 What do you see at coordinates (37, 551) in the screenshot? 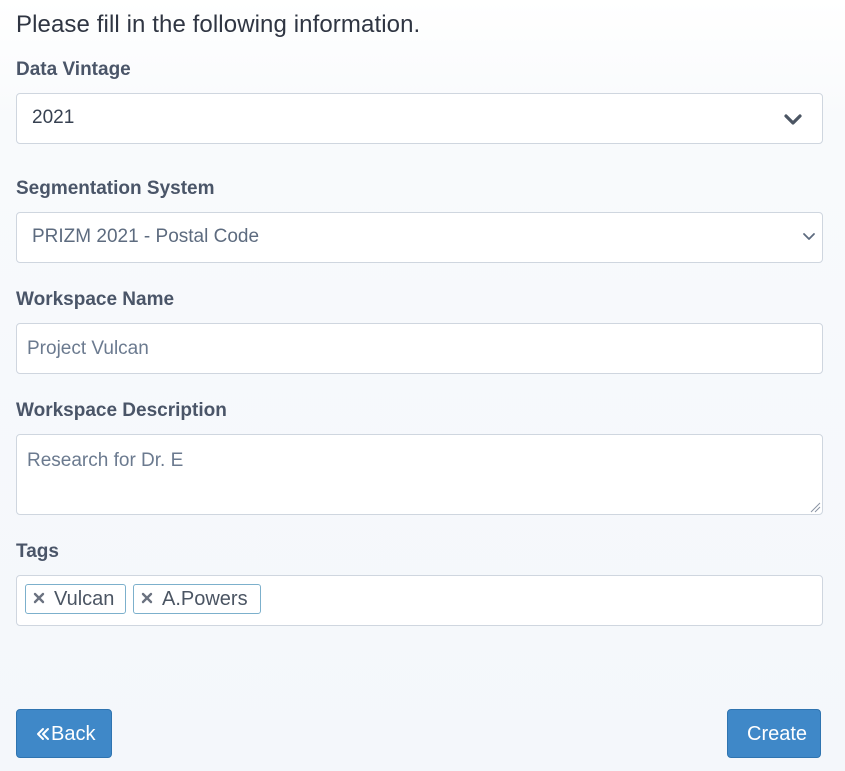
I see `tags-label: Tags` at bounding box center [37, 551].